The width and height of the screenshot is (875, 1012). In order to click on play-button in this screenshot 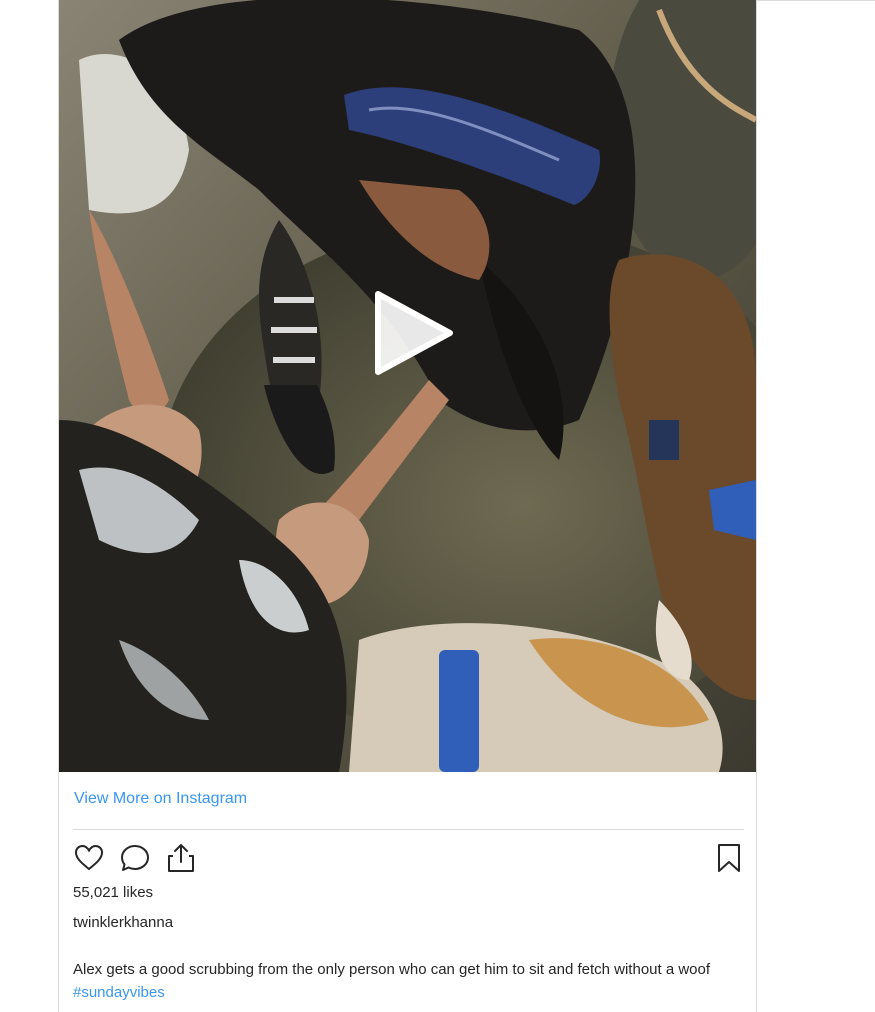, I will do `click(413, 333)`.